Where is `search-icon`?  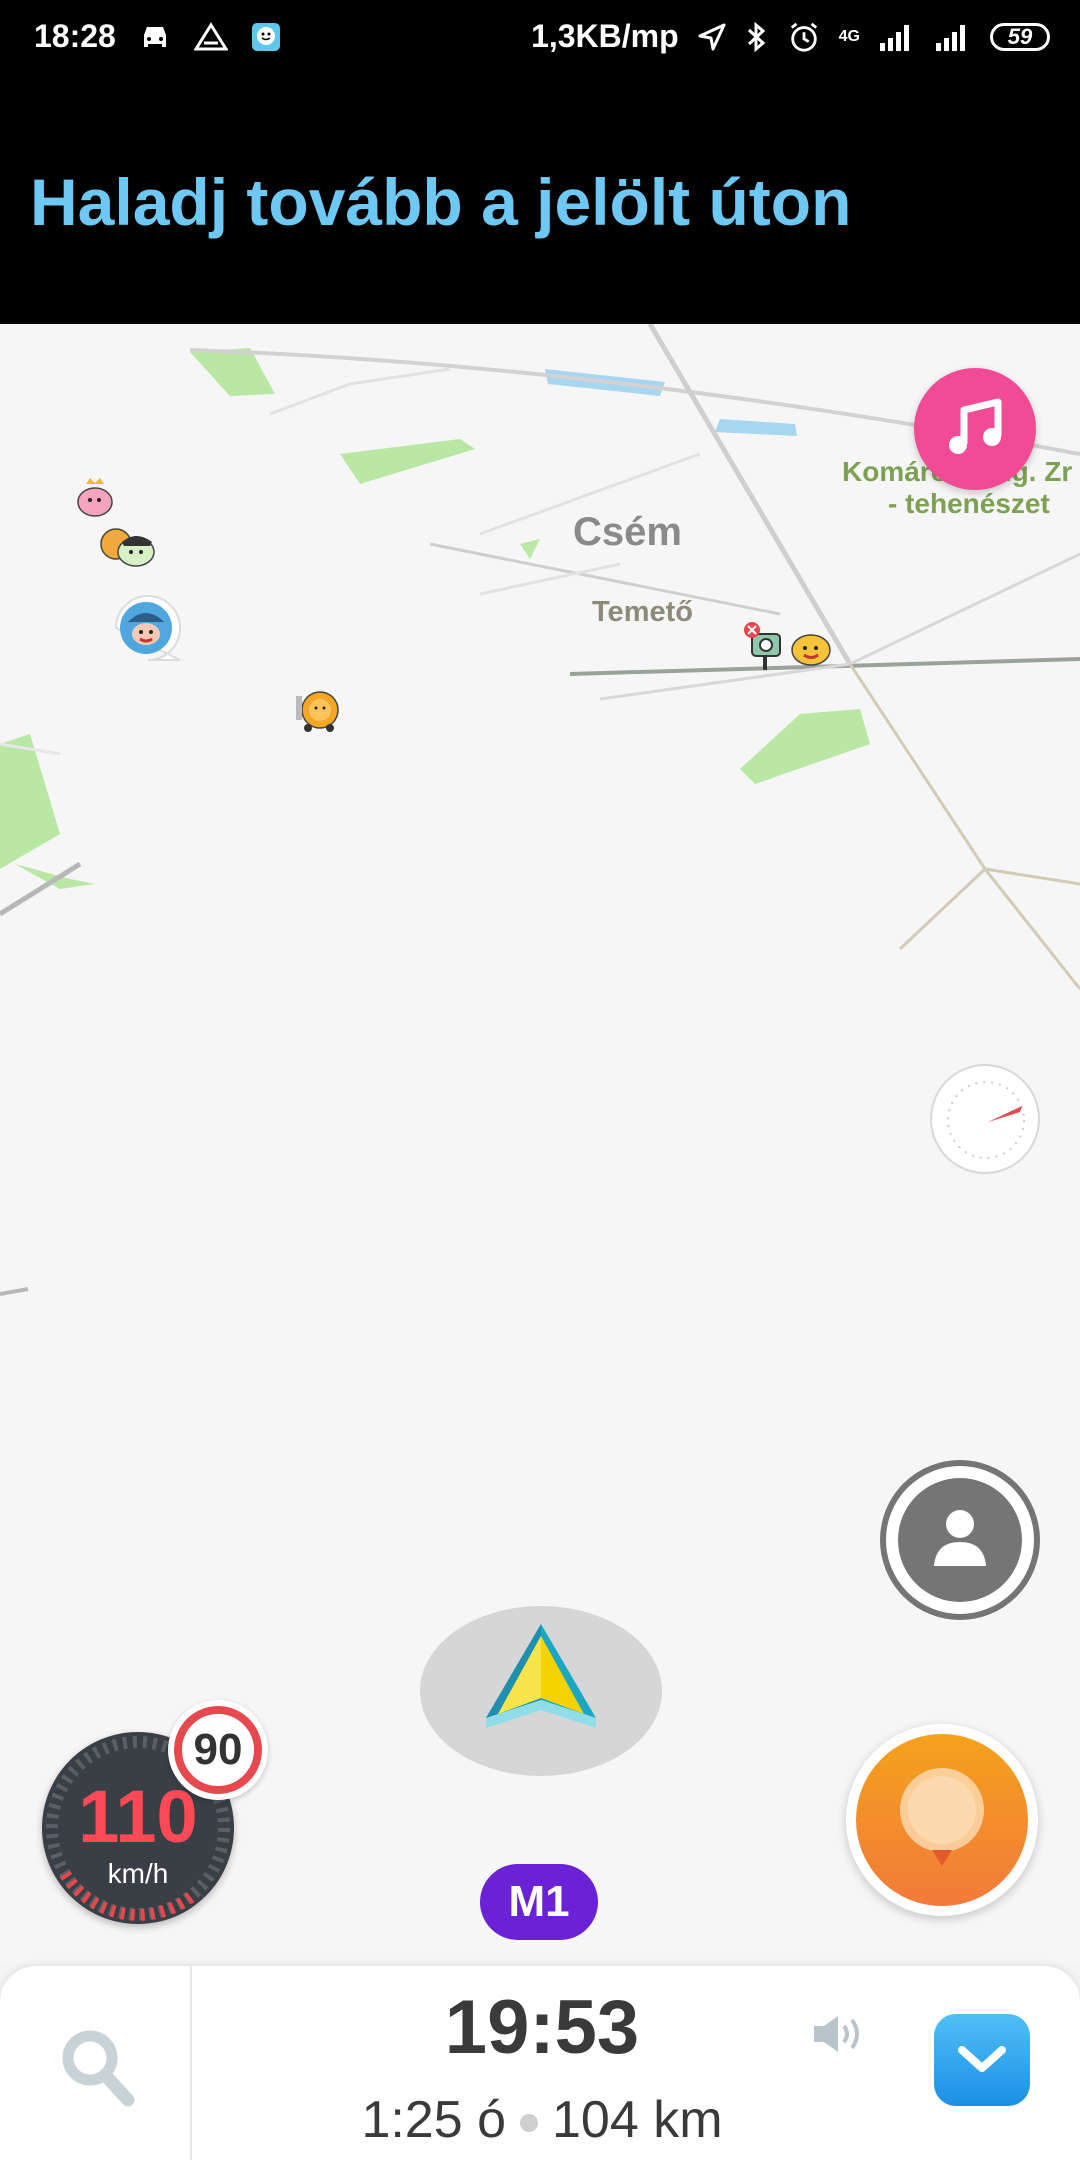 search-icon is located at coordinates (98, 2068).